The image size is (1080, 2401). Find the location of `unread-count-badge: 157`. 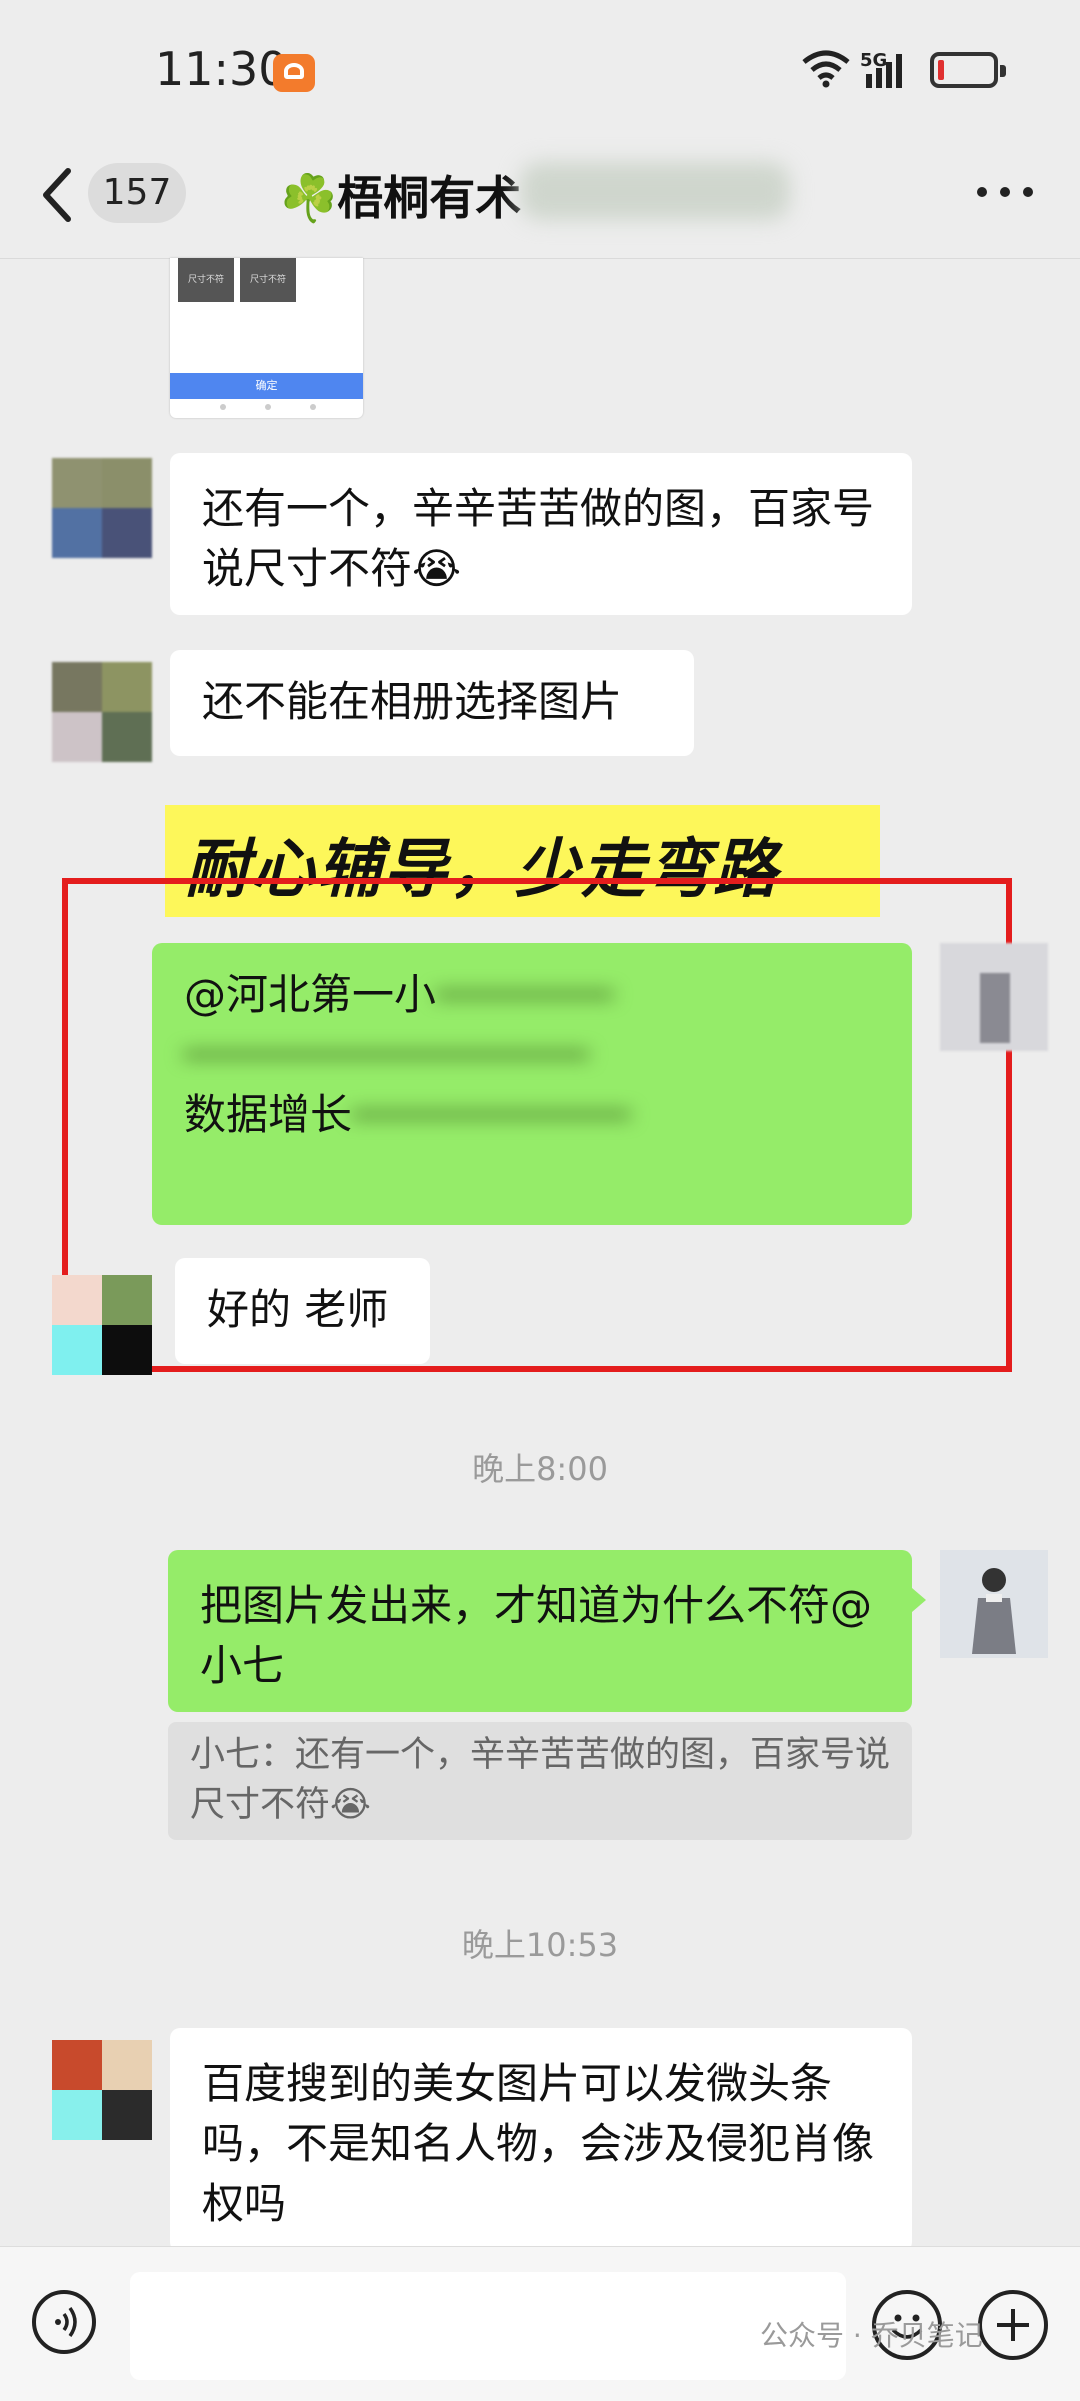

unread-count-badge: 157 is located at coordinates (137, 193).